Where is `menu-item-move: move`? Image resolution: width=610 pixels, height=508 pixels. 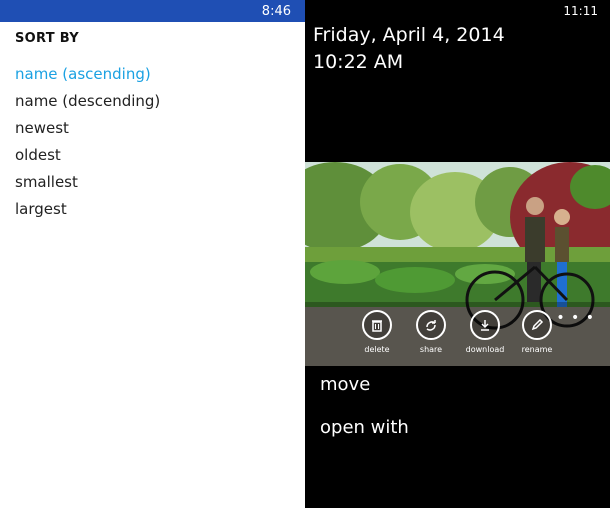
menu-item-move: move is located at coordinates (345, 384).